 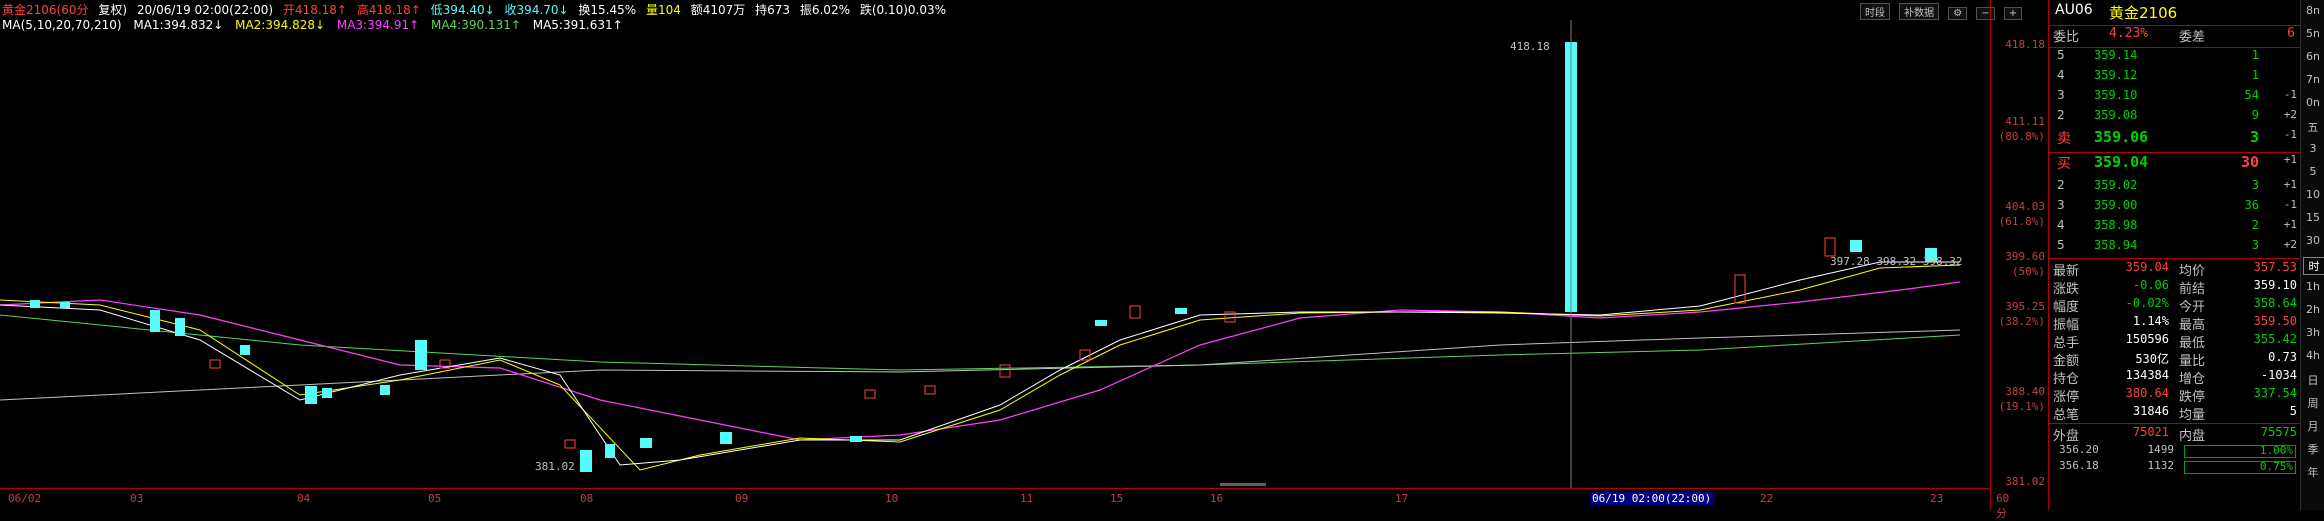 I want to click on level-label: 2, so click(x=2061, y=115).